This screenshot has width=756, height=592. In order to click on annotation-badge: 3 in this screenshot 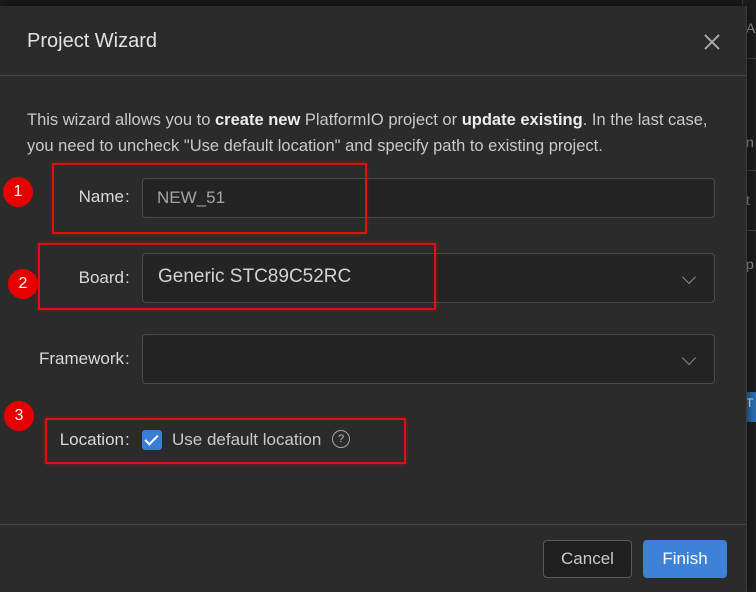, I will do `click(19, 416)`.